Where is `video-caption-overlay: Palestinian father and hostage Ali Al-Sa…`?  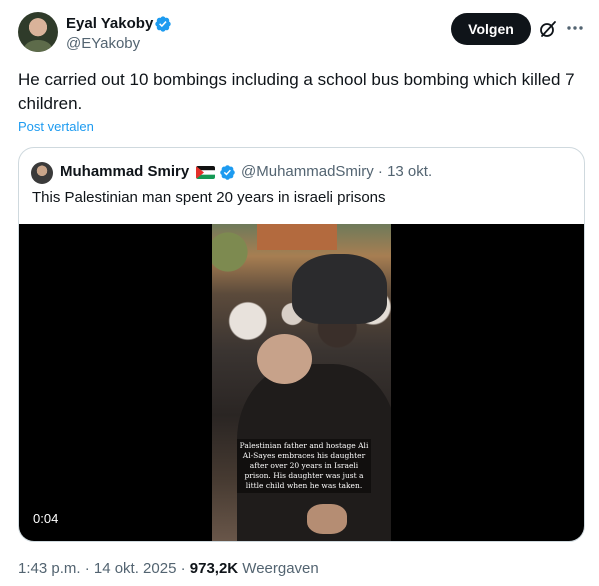
video-caption-overlay: Palestinian father and hostage Ali Al-Sa… is located at coordinates (304, 466).